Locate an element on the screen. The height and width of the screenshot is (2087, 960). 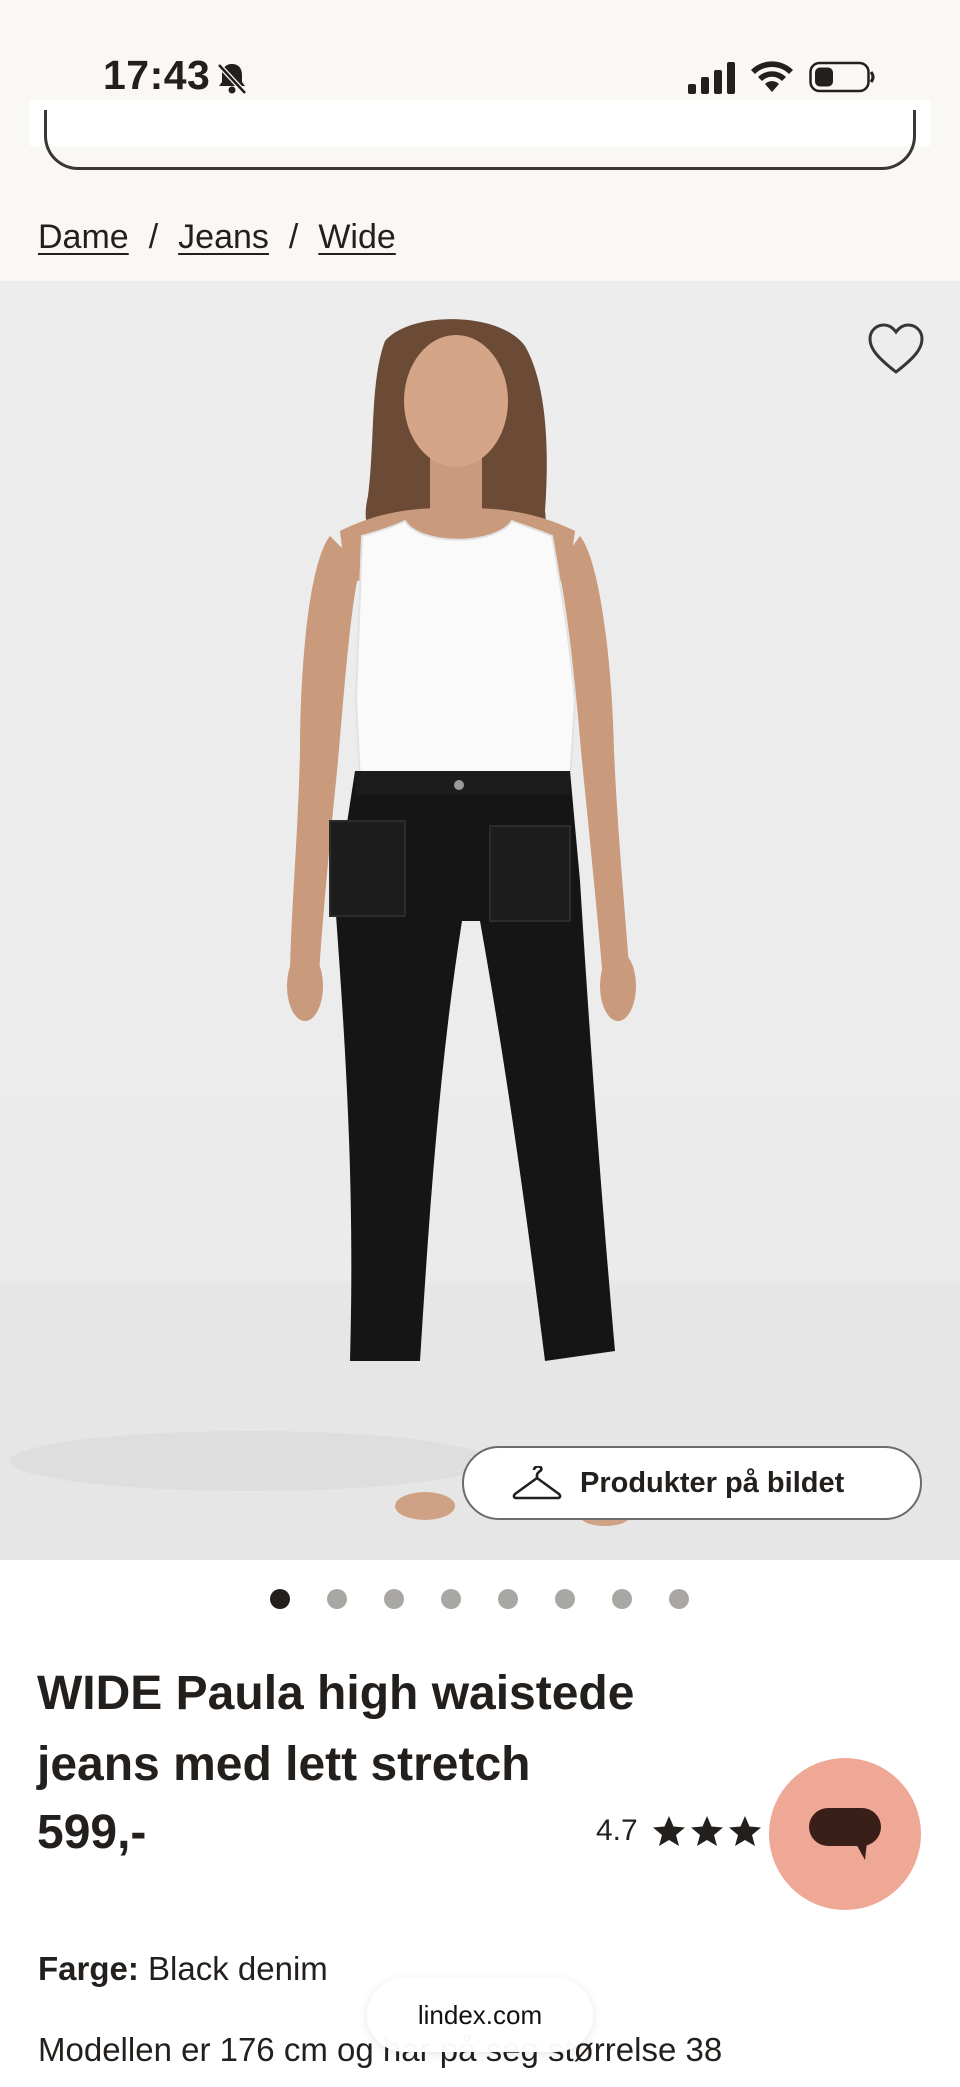
breadcrumb-wide: Wide is located at coordinates (356, 237).